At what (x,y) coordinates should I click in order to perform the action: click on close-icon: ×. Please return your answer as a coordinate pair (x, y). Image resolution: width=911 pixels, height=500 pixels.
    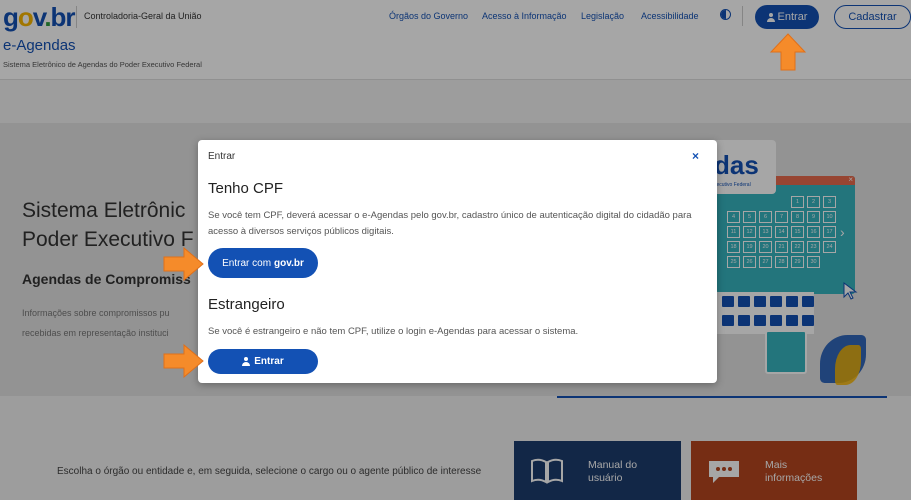
    Looking at the image, I should click on (695, 156).